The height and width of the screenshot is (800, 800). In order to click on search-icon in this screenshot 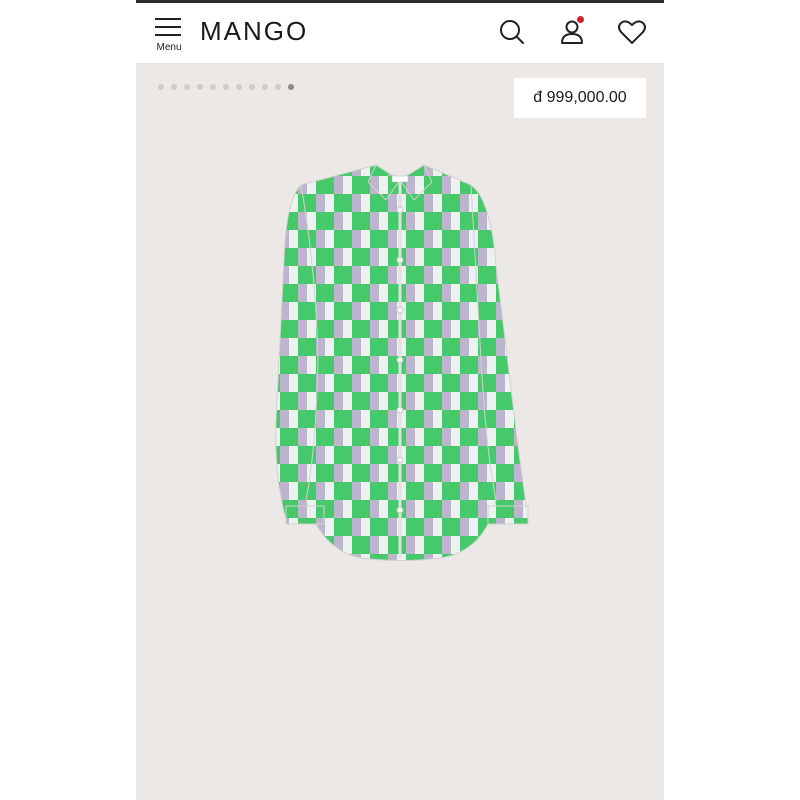, I will do `click(512, 32)`.